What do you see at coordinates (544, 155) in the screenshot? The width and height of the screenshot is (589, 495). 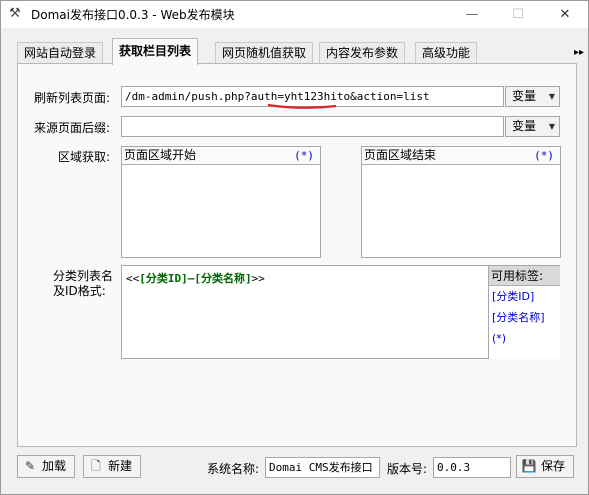 I see `region-end-star: (*)` at bounding box center [544, 155].